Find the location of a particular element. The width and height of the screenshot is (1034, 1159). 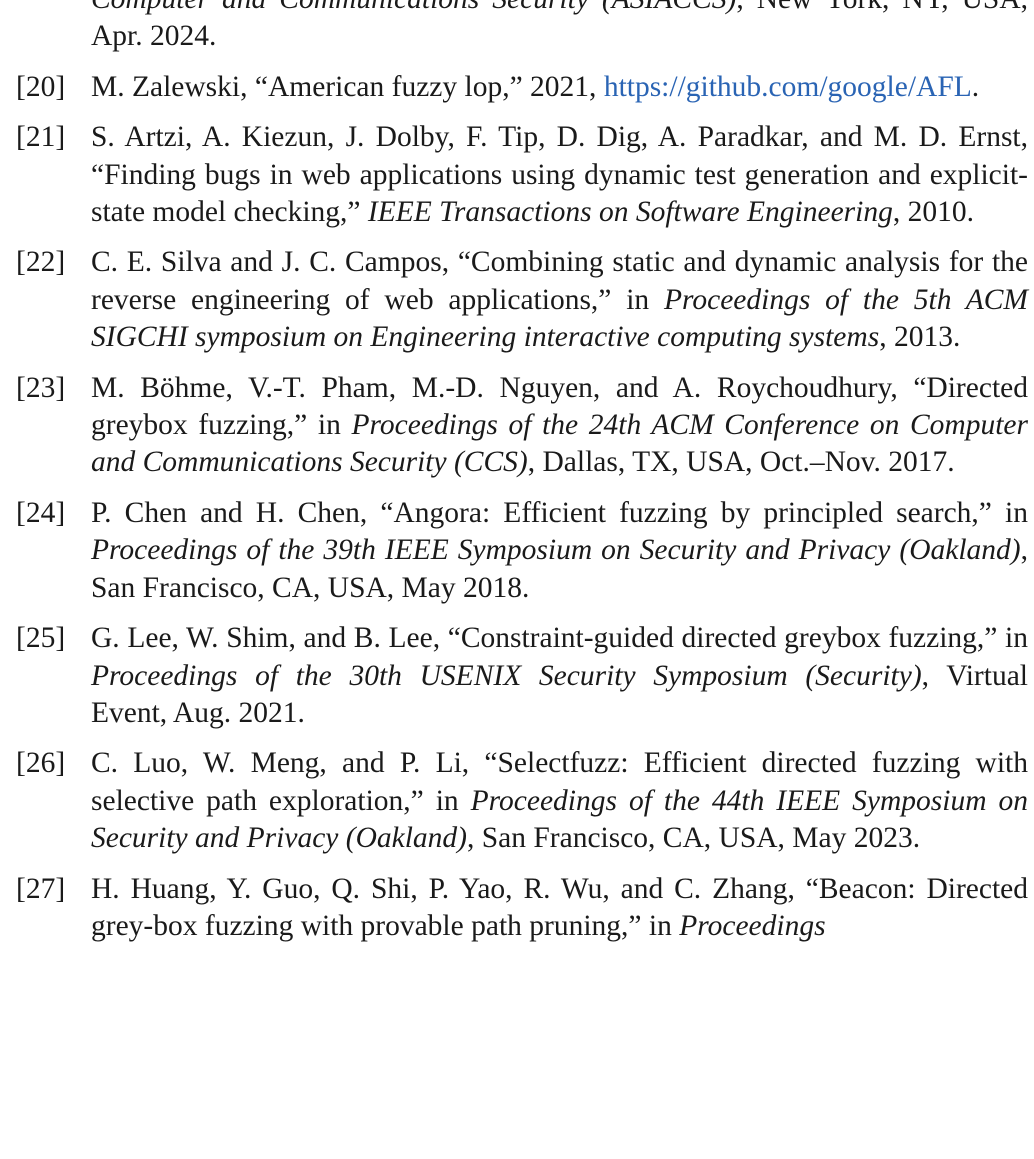

reference-link: https://github.com/google/AFL is located at coordinates (788, 87).